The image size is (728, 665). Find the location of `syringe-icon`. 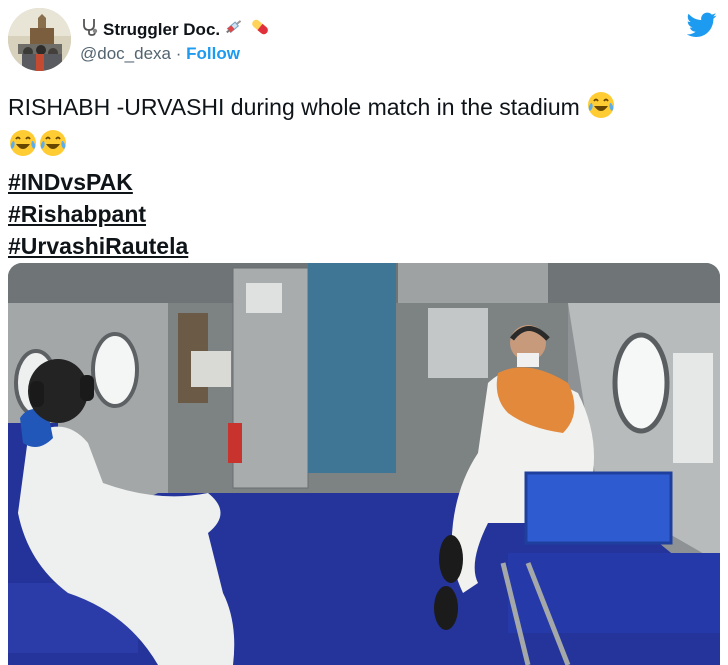

syringe-icon is located at coordinates (234, 29).